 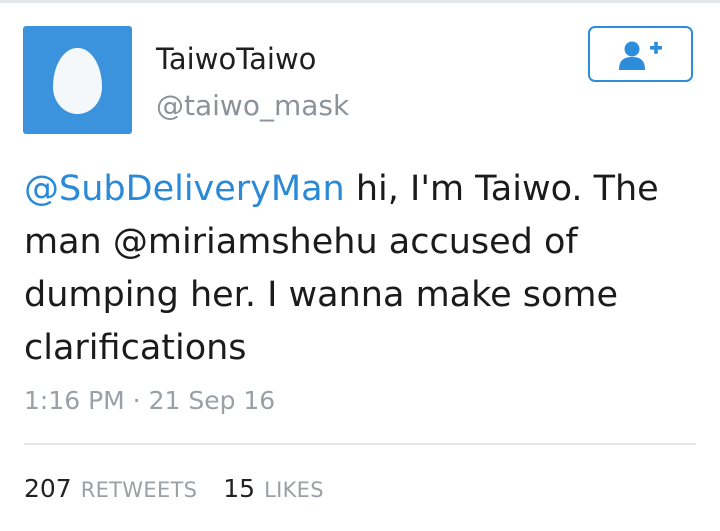 I want to click on follow-button, so click(x=640, y=54).